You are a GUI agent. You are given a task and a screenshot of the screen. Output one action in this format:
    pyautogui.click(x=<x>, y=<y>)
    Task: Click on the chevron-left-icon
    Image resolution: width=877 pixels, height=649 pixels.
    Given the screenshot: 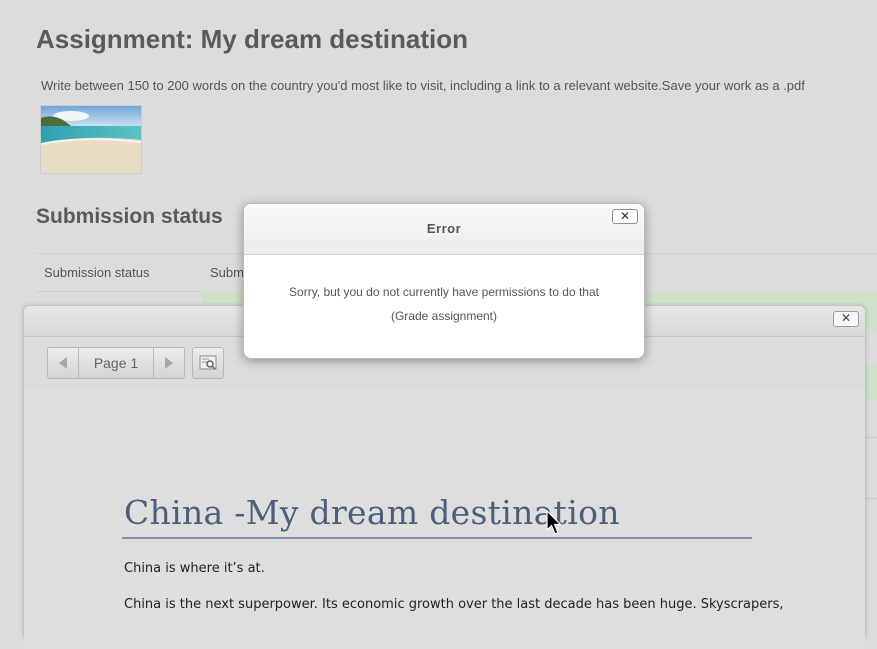 What is the action you would take?
    pyautogui.click(x=63, y=363)
    